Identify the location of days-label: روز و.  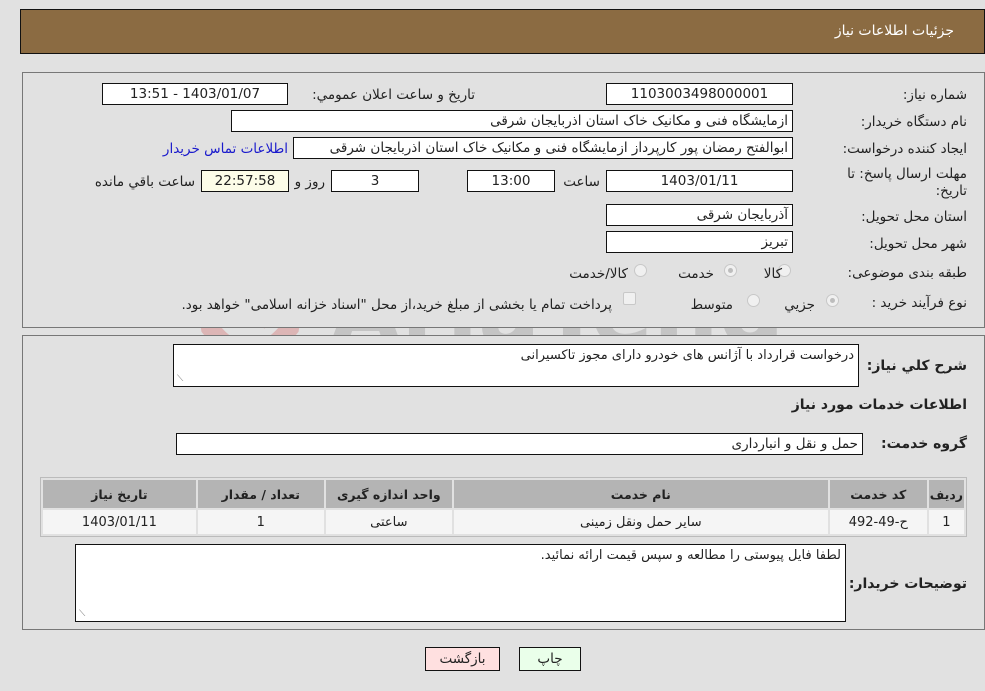
(309, 182).